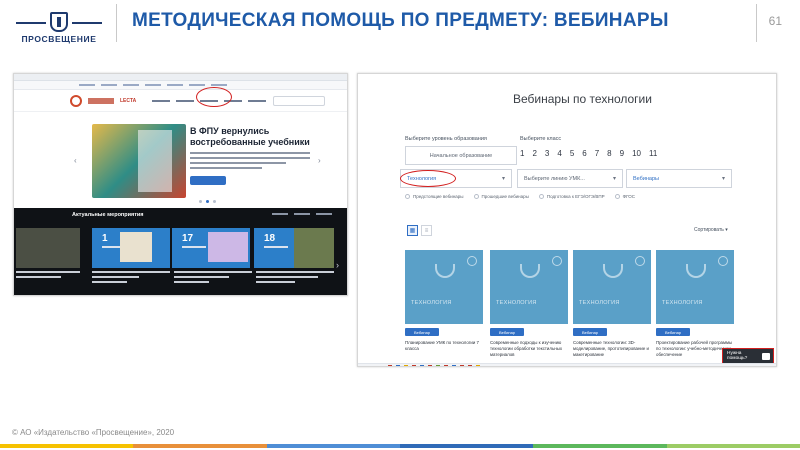  I want to click on filter-upcoming: Предстоящие вебинары, so click(434, 196).